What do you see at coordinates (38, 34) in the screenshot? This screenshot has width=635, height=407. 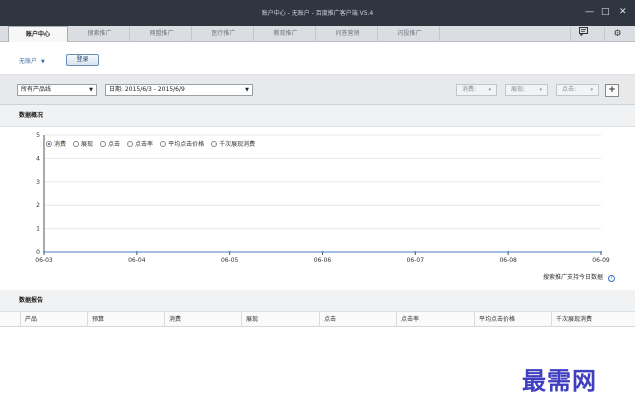 I see `tab-account-center: 账户中心` at bounding box center [38, 34].